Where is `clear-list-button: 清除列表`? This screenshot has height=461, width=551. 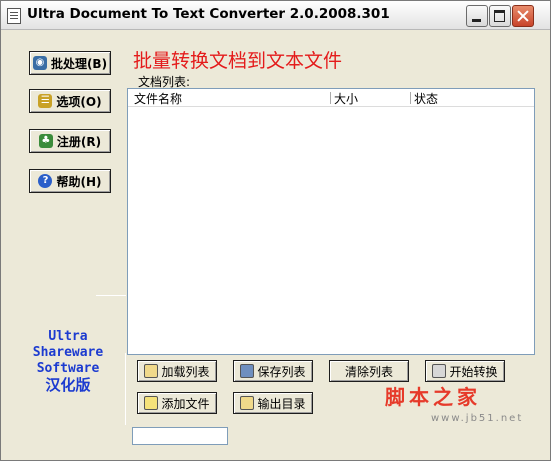 clear-list-button: 清除列表 is located at coordinates (369, 371).